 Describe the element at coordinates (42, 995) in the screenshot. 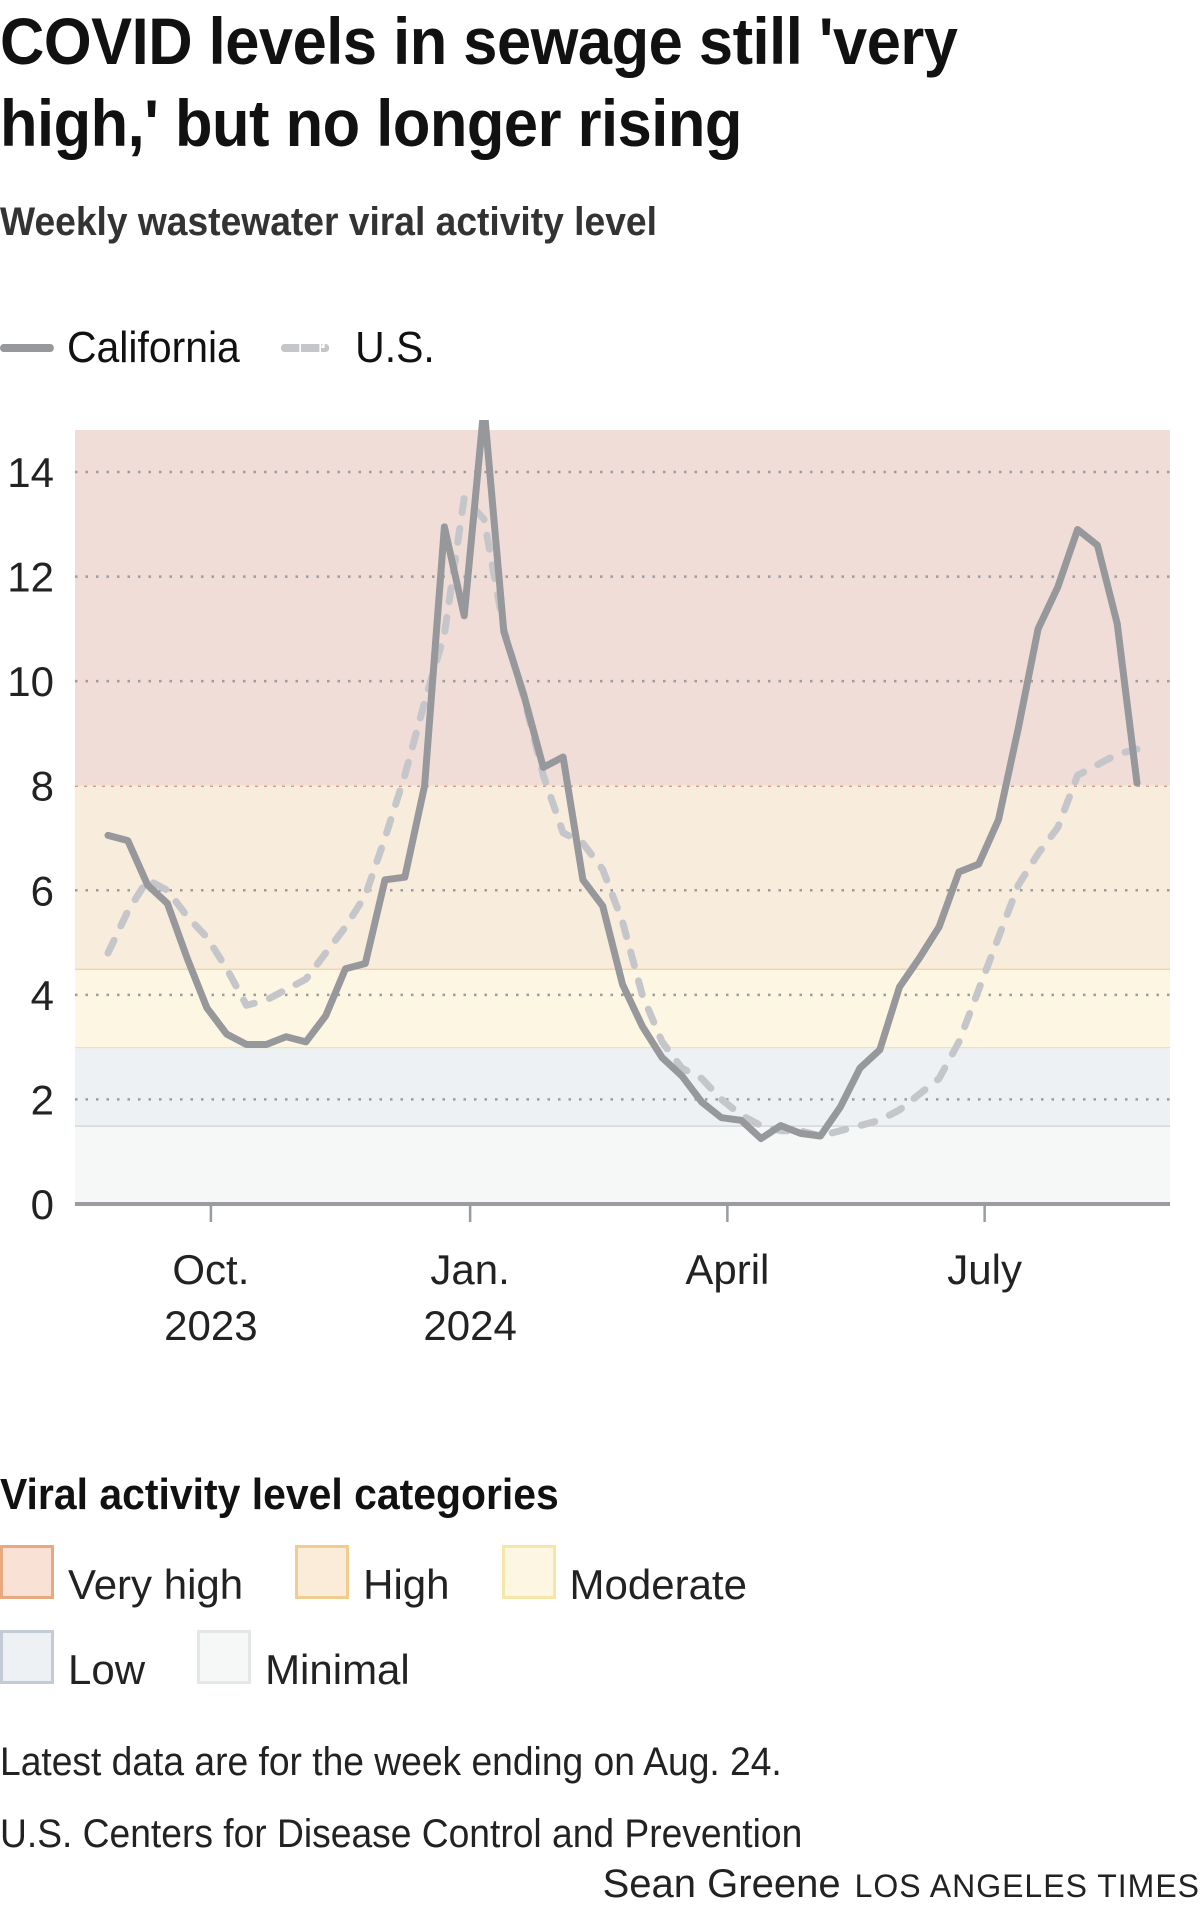

I see `y-tick-label: 4` at that location.